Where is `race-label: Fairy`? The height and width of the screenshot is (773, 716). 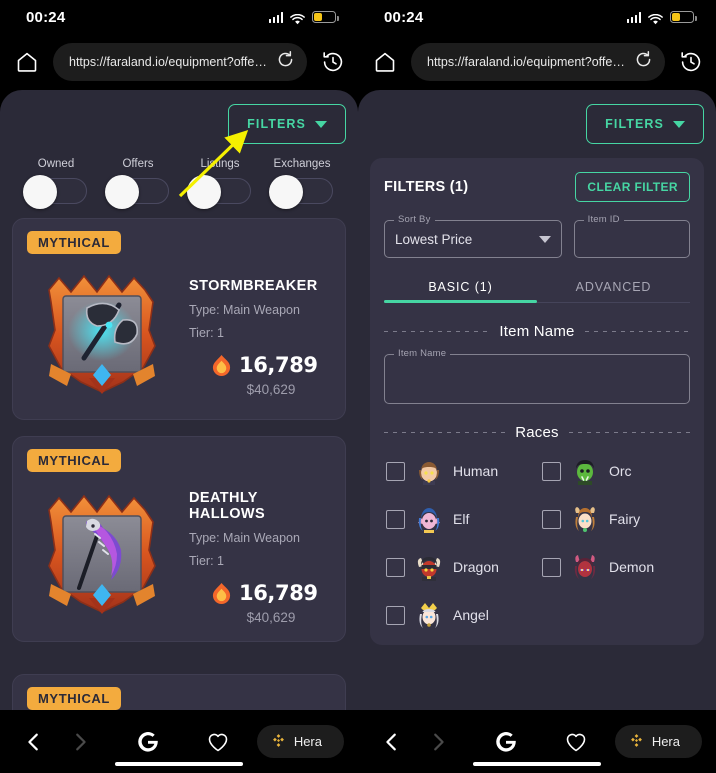
race-label: Fairy is located at coordinates (625, 519).